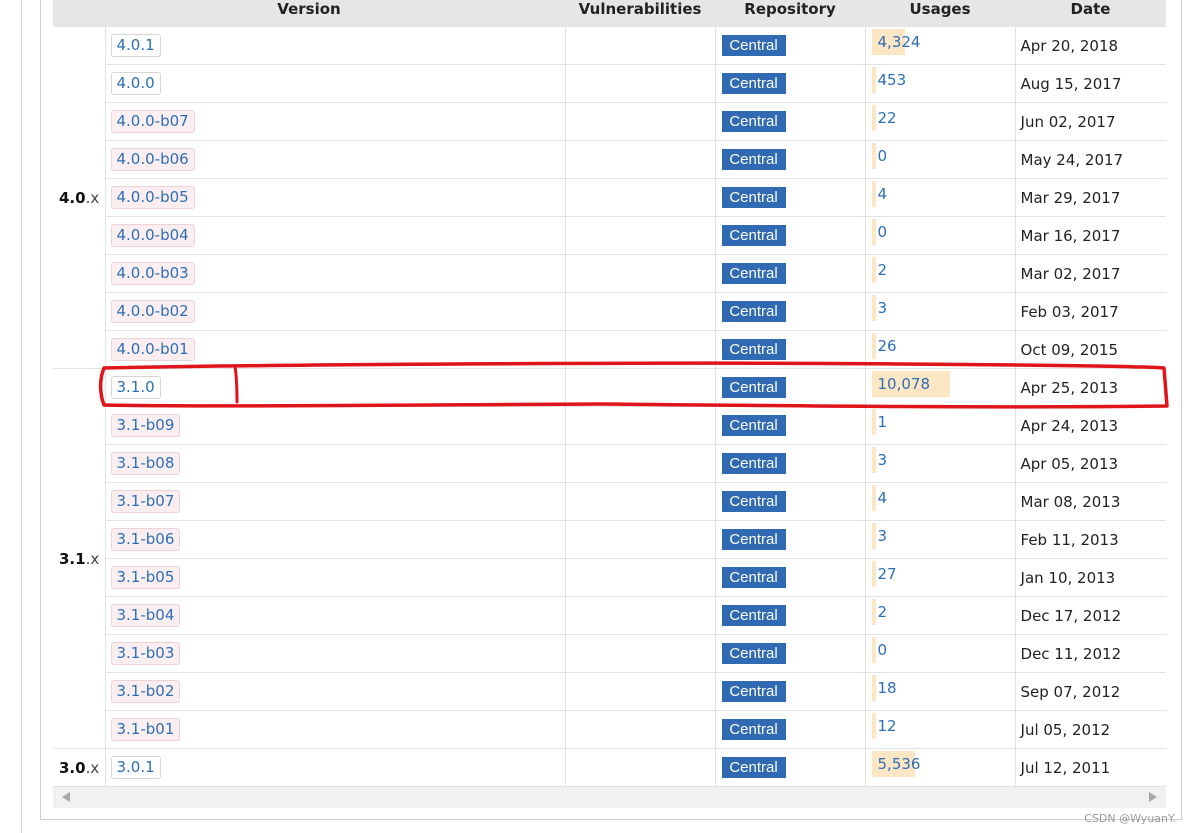 The image size is (1190, 833). Describe the element at coordinates (145, 691) in the screenshot. I see `version-link: 3.1-b02` at that location.